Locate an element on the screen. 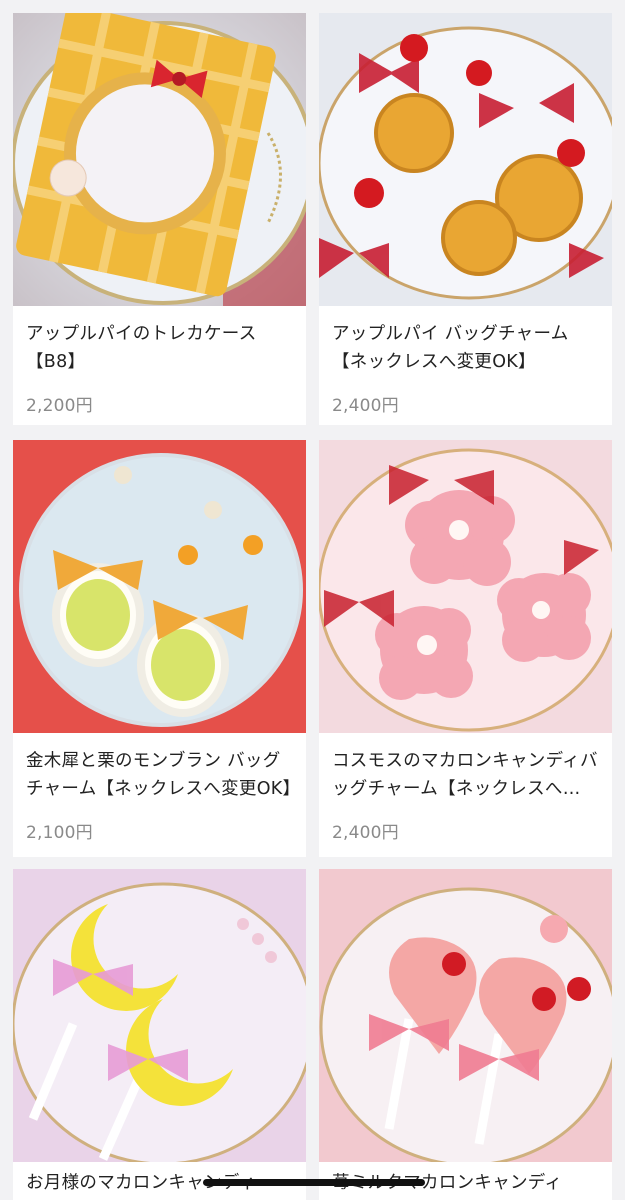 The width and height of the screenshot is (625, 1200). product-image-apple-pie-card-case is located at coordinates (159, 159).